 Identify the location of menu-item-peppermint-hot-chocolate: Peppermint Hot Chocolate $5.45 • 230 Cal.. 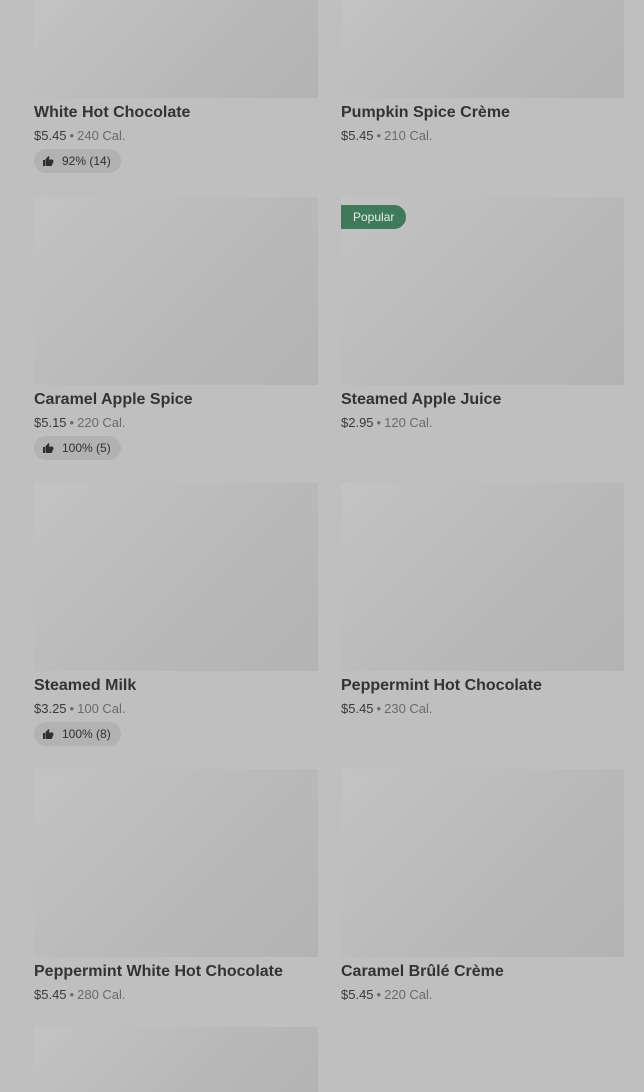
(482, 599).